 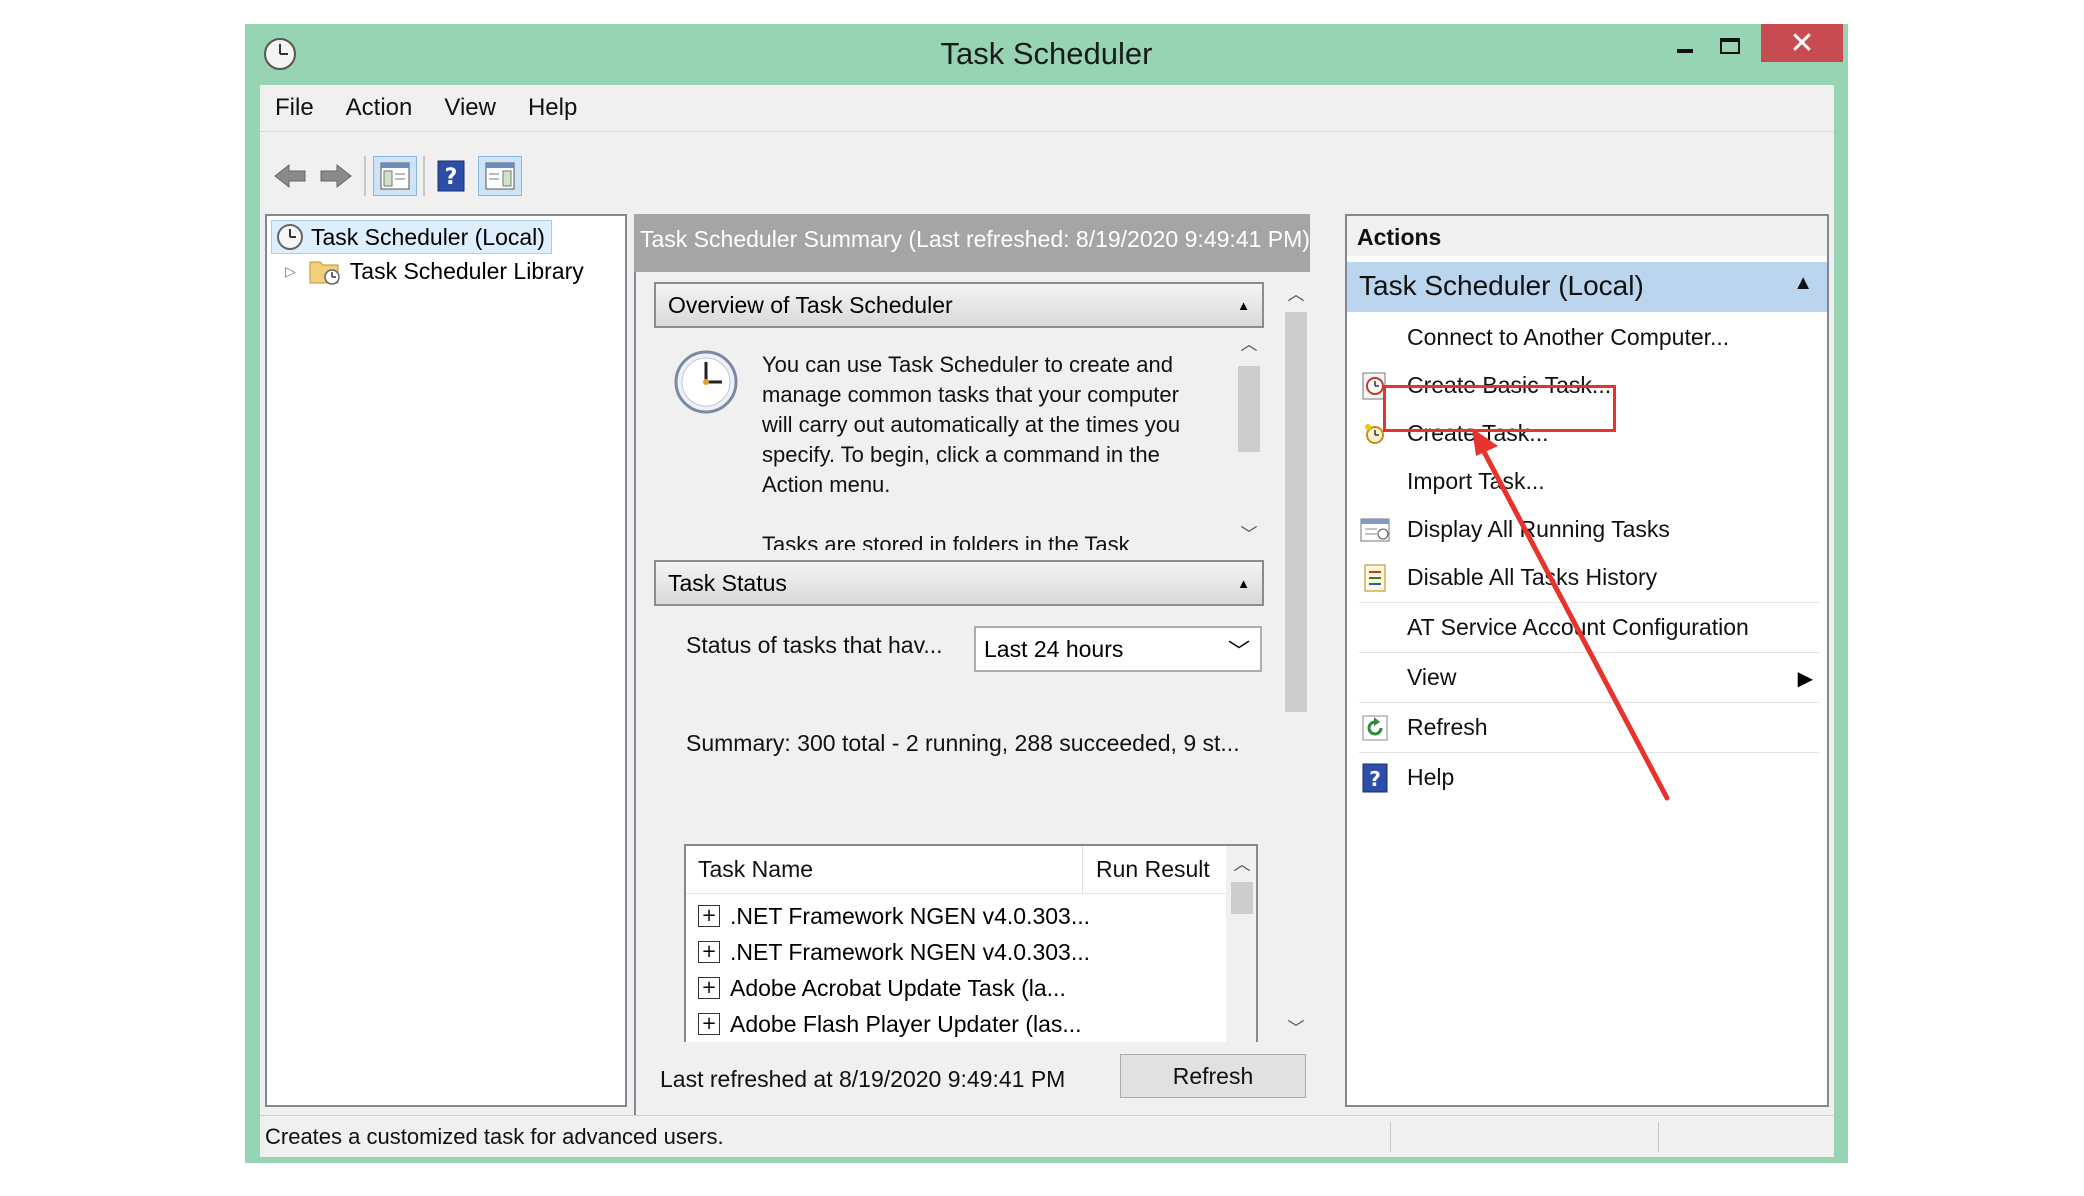 I want to click on help-button: ?, so click(x=451, y=176).